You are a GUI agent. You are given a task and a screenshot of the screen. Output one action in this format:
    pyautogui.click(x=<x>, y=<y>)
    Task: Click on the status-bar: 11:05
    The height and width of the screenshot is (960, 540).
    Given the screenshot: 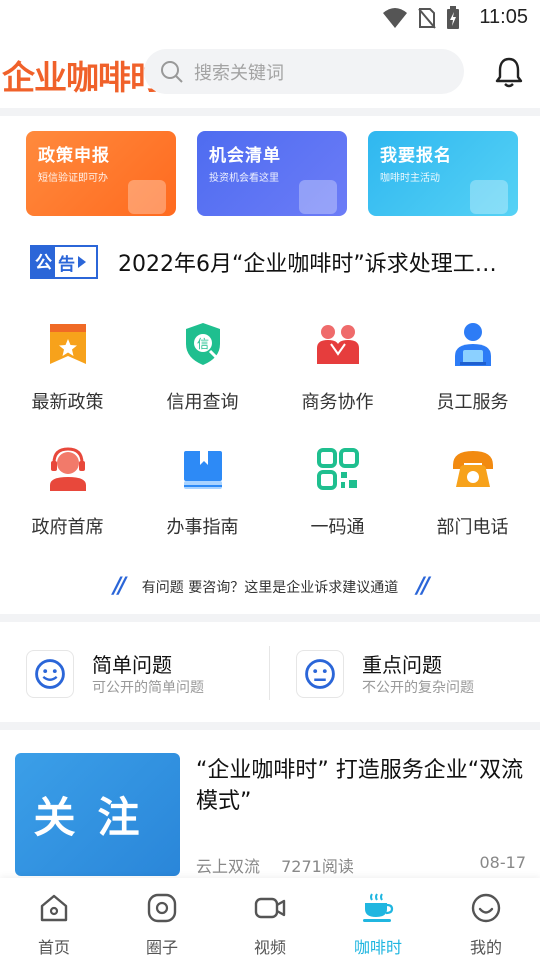 What is the action you would take?
    pyautogui.click(x=270, y=19)
    